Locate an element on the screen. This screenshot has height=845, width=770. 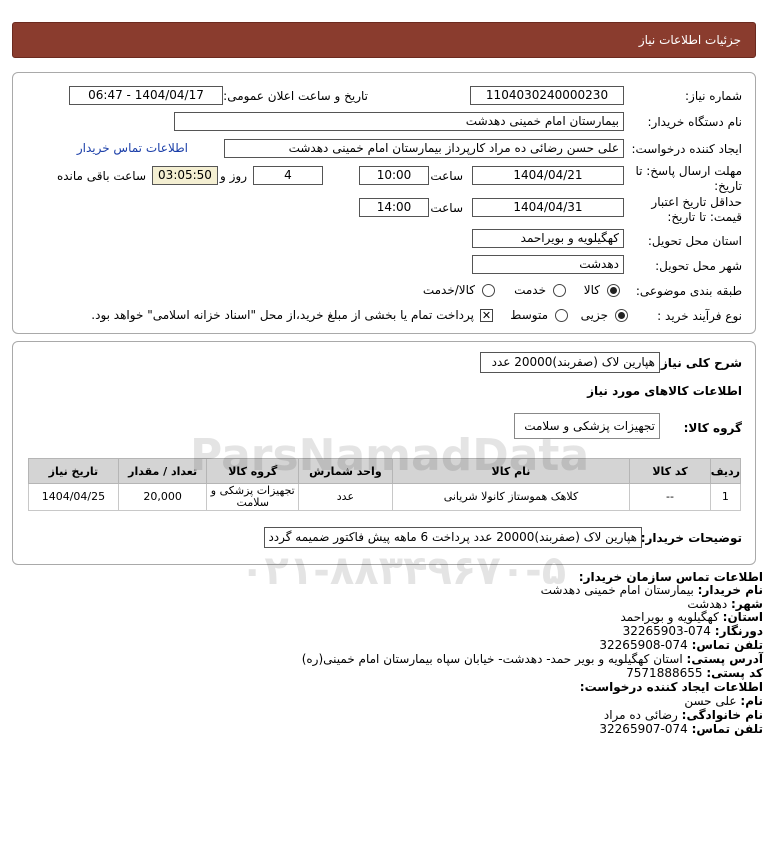
deadline-time-field: 10:00 is located at coordinates (394, 175).